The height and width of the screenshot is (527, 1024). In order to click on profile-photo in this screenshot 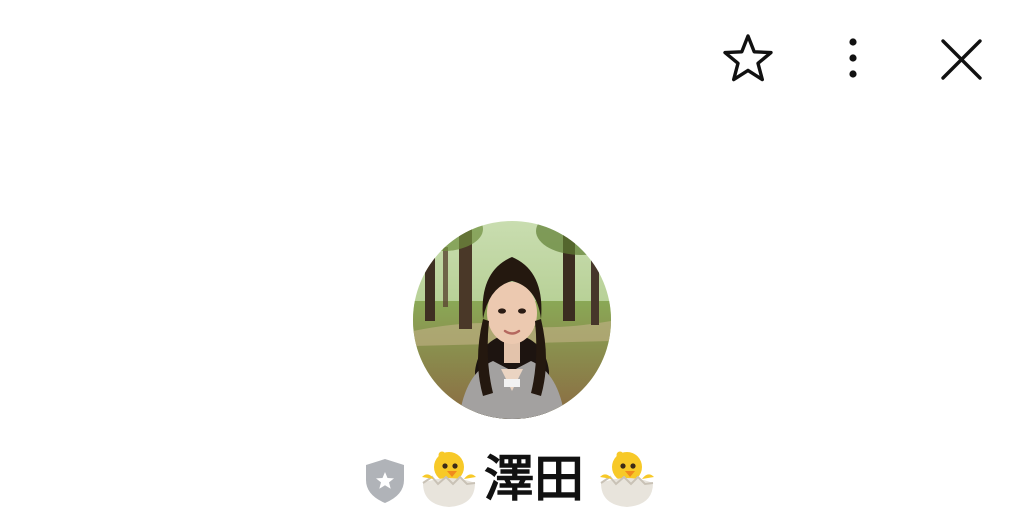, I will do `click(512, 320)`.